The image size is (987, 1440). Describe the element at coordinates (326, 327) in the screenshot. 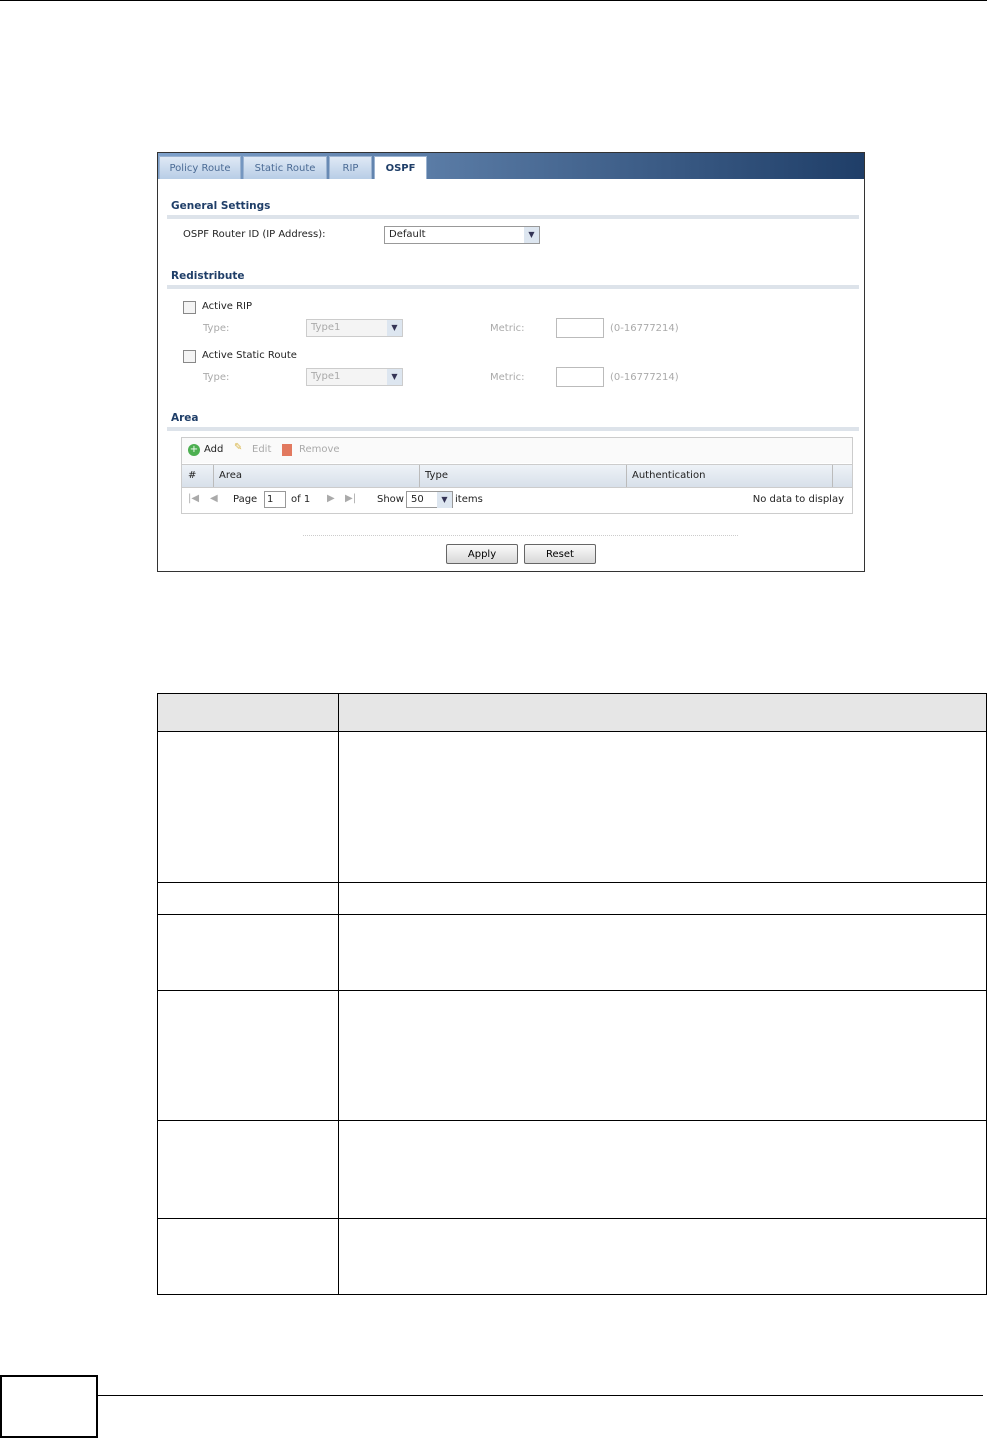

I see `rip-type-value: Type1` at that location.